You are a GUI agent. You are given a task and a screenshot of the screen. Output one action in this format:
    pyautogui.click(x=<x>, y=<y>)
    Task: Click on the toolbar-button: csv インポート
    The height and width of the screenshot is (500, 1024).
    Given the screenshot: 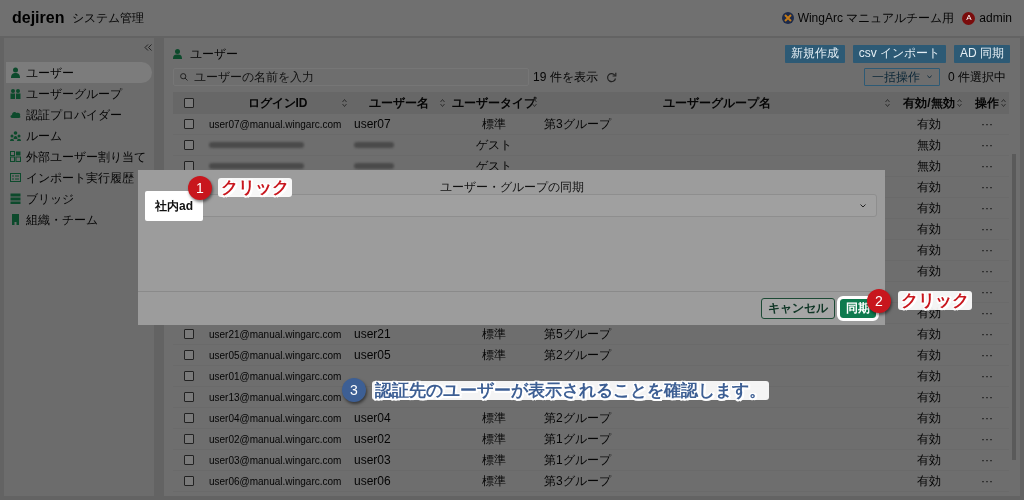 What is the action you would take?
    pyautogui.click(x=899, y=54)
    